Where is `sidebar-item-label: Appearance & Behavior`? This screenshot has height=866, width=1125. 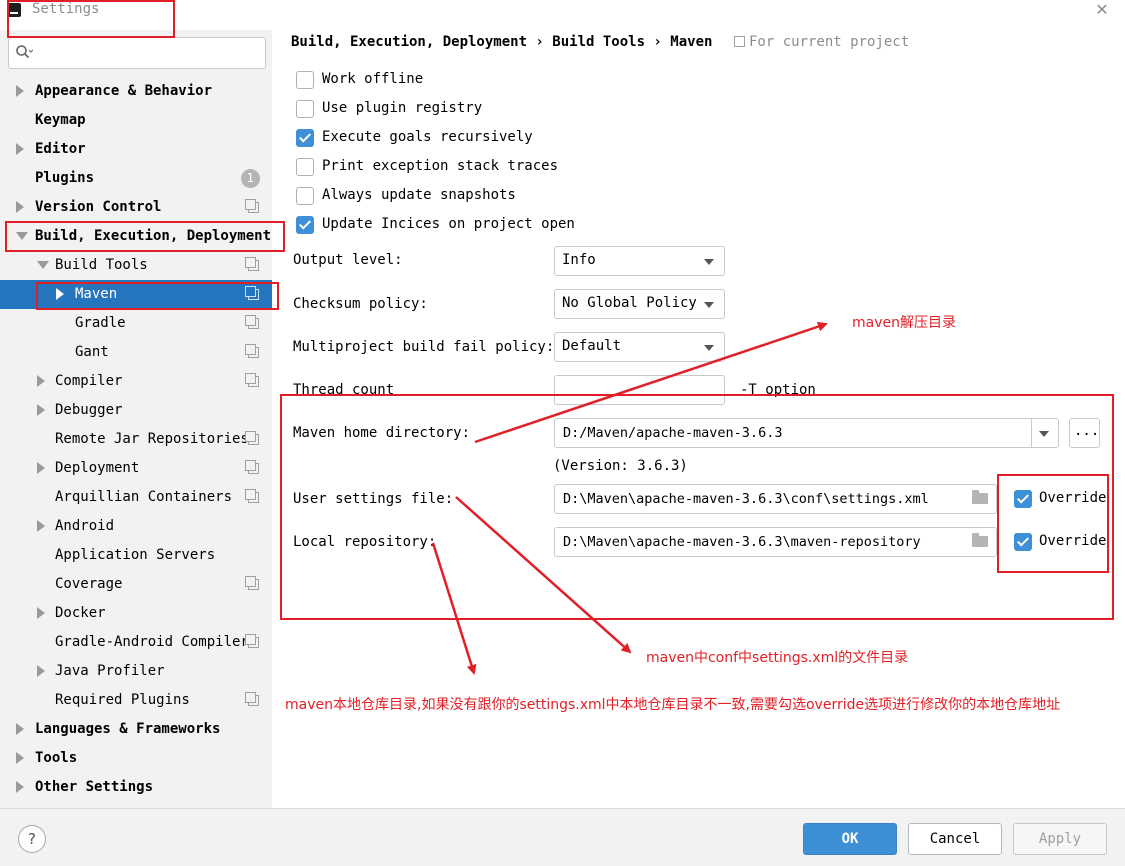 sidebar-item-label: Appearance & Behavior is located at coordinates (124, 91).